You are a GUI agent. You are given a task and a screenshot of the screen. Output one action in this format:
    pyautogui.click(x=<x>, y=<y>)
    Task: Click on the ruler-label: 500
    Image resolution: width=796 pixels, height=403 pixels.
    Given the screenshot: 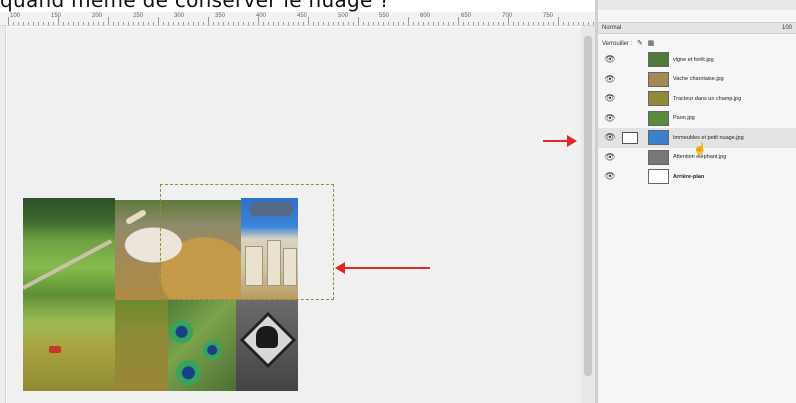 What is the action you would take?
    pyautogui.click(x=343, y=16)
    